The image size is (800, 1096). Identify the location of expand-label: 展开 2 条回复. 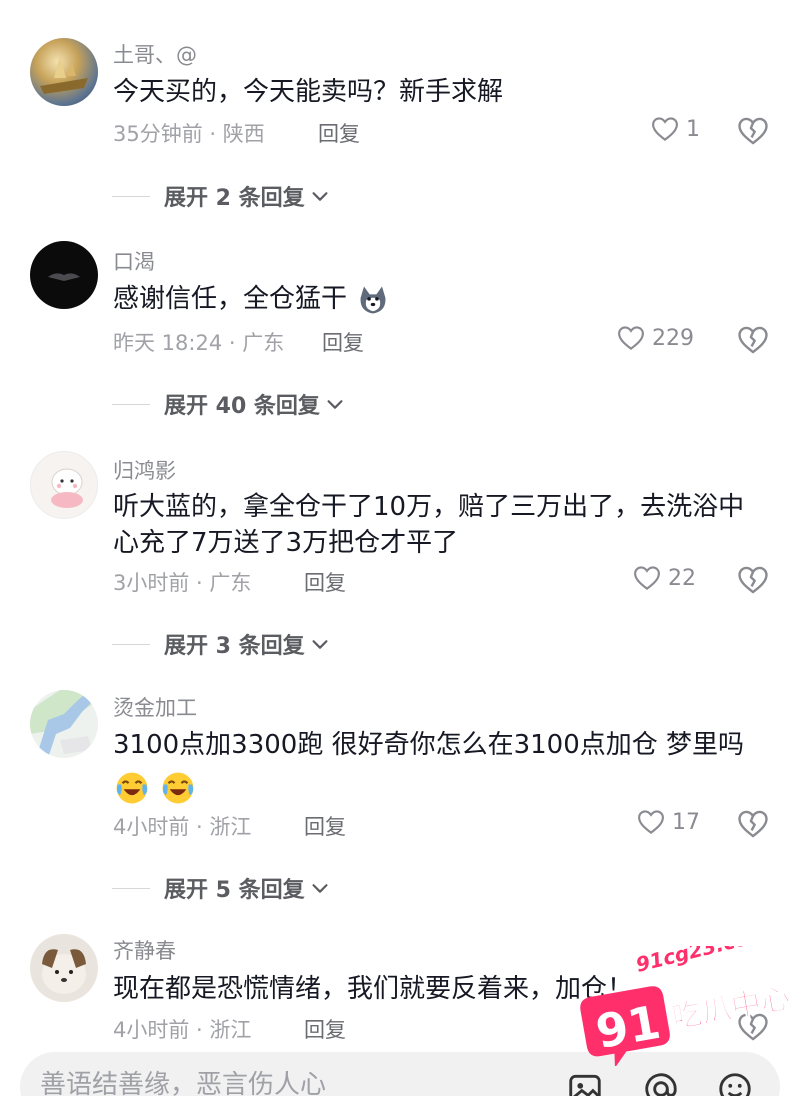
(234, 198).